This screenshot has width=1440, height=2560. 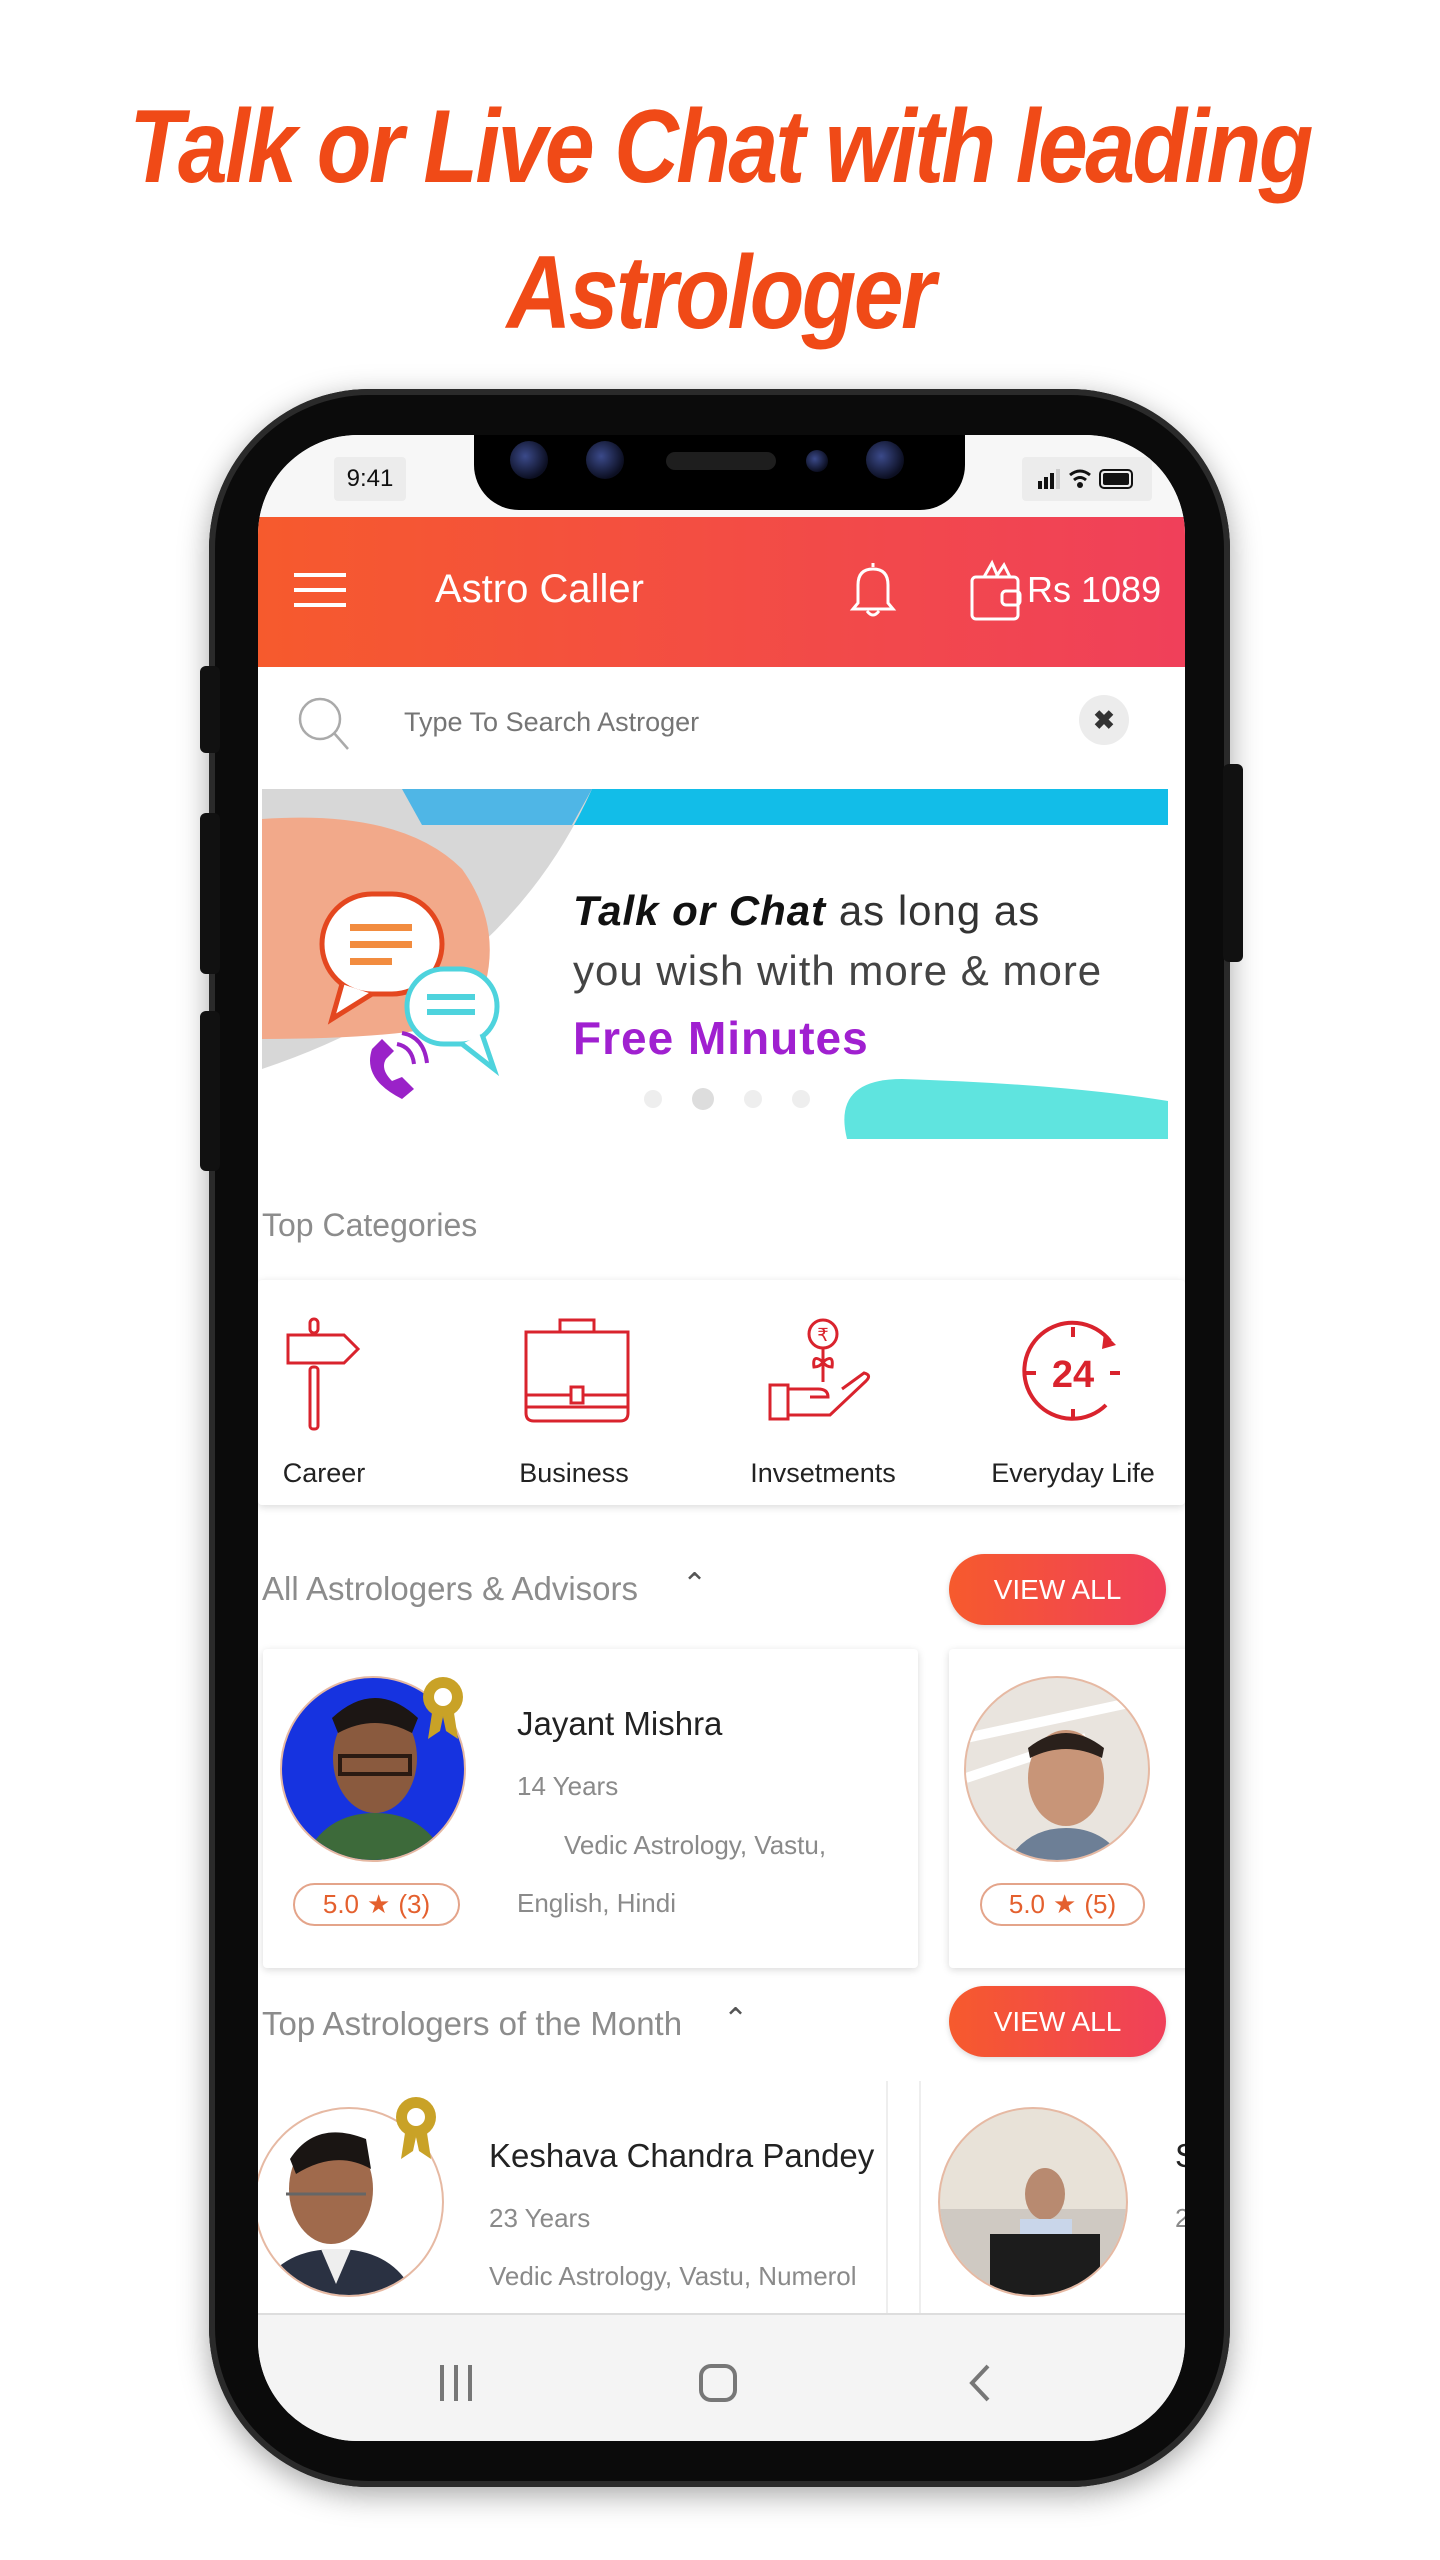 I want to click on status-time: 9:41, so click(x=370, y=479).